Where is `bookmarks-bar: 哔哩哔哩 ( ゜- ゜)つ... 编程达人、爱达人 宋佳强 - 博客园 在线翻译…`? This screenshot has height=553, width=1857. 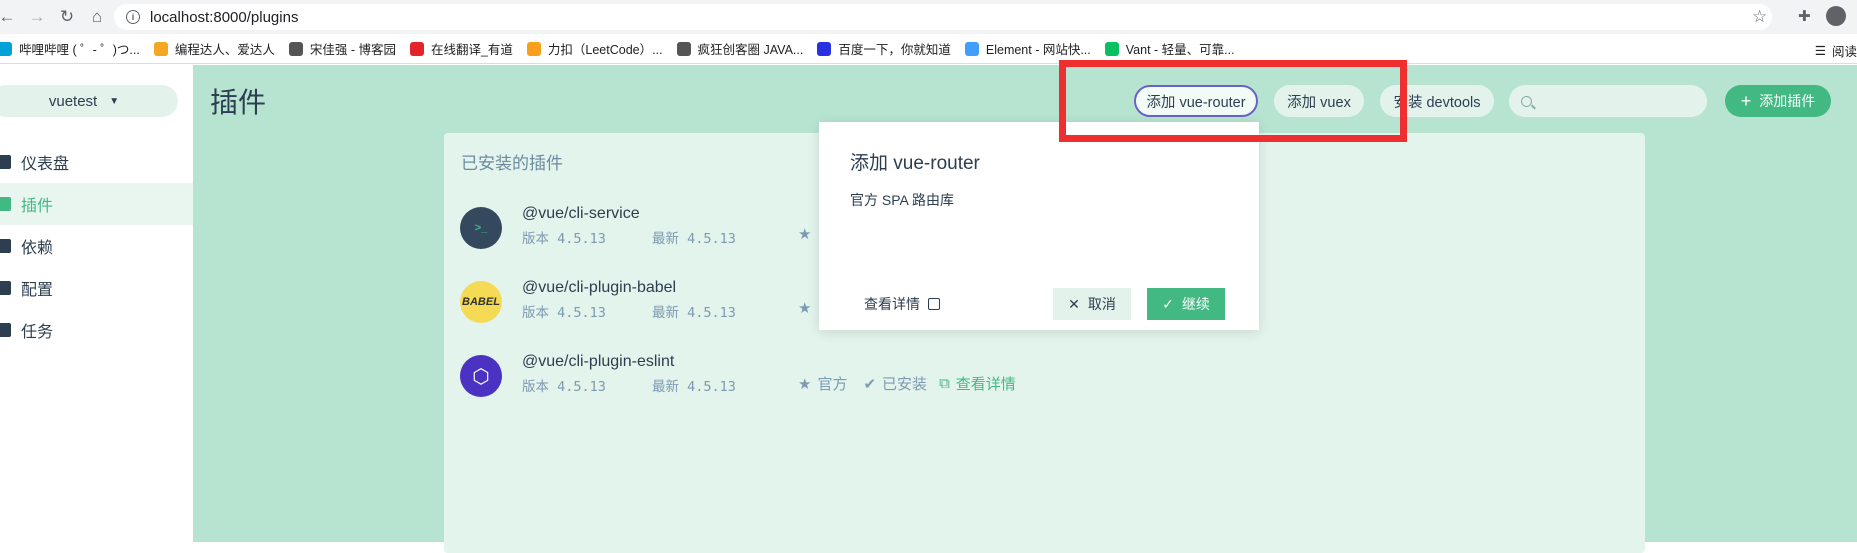
bookmarks-bar: 哔哩哔哩 ( ゜- ゜)つ... 编程达人、爱达人 宋佳强 - 博客园 在线翻译… is located at coordinates (928, 49).